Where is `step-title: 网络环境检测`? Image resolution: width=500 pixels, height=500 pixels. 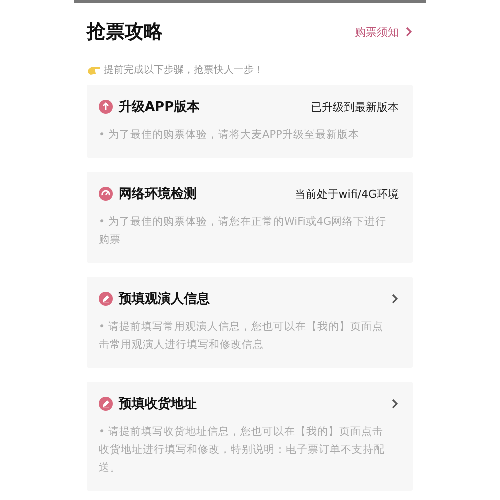
step-title: 网络环境检测 is located at coordinates (158, 194).